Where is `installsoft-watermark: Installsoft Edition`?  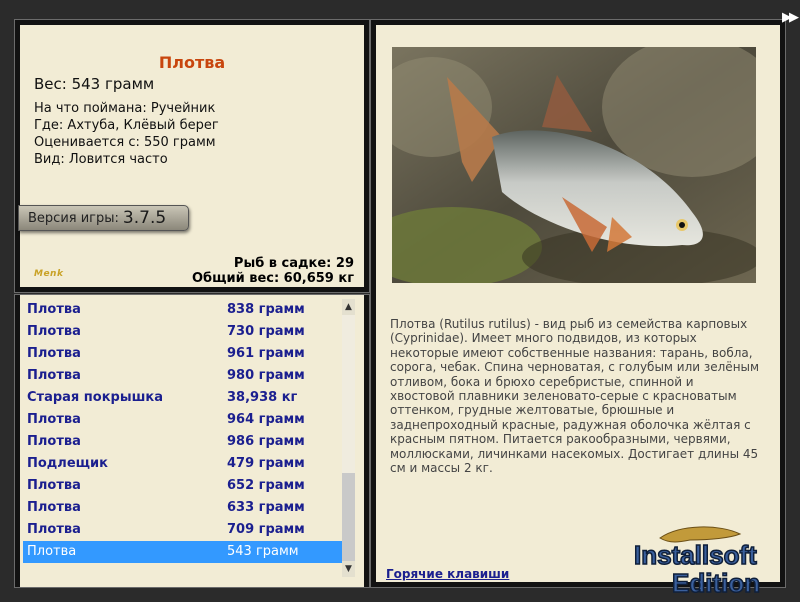 installsoft-watermark: Installsoft Edition is located at coordinates (714, 559).